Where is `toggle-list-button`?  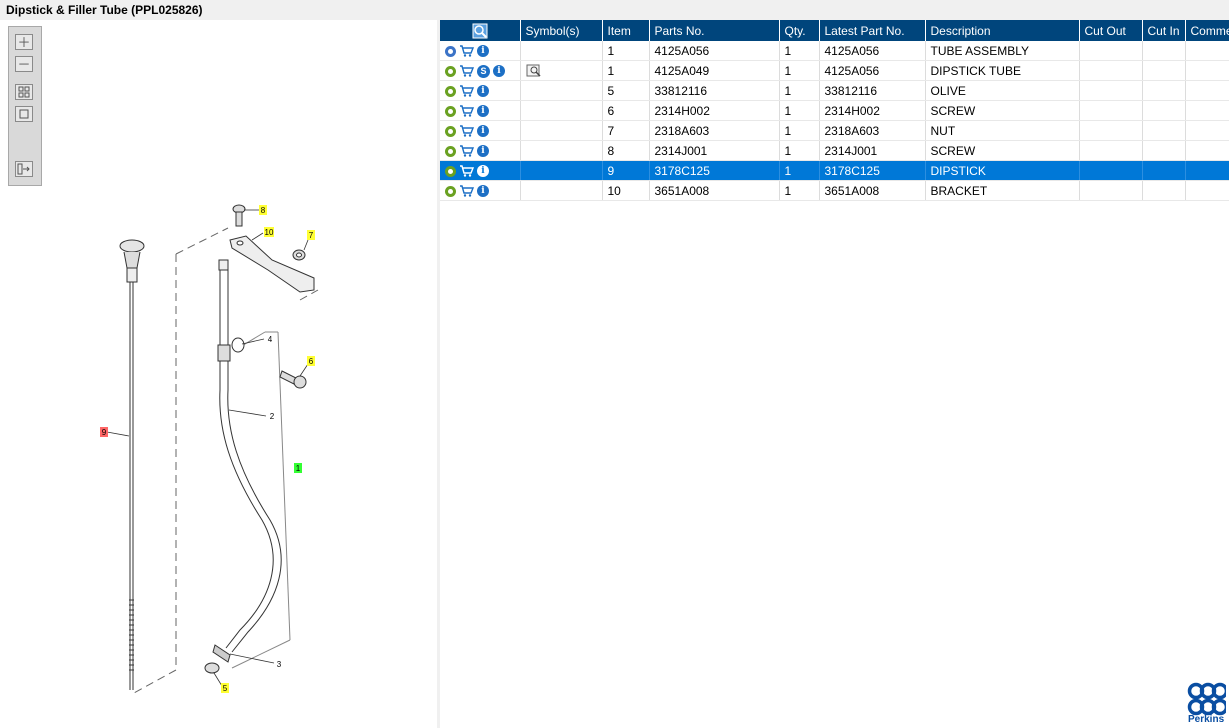 toggle-list-button is located at coordinates (24, 169).